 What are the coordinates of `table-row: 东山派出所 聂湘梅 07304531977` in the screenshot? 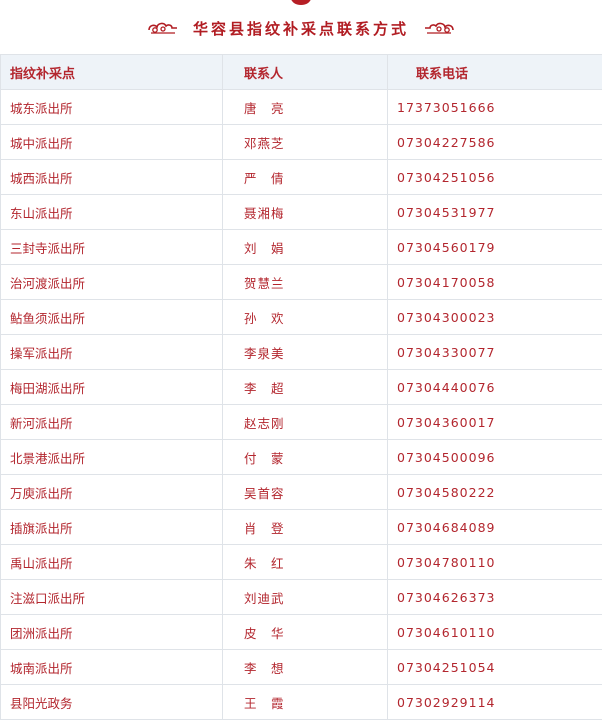 It's located at (301, 212).